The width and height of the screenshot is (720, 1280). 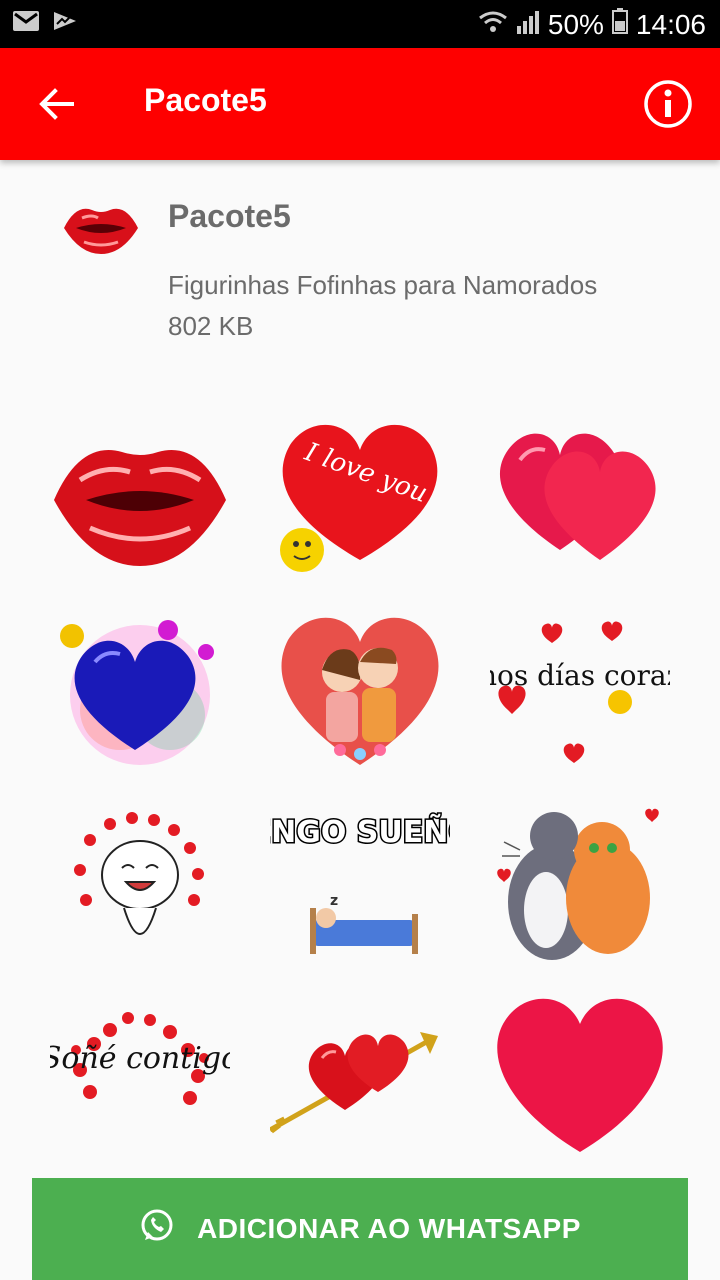 I want to click on battery-percent: 50%, so click(x=575, y=24).